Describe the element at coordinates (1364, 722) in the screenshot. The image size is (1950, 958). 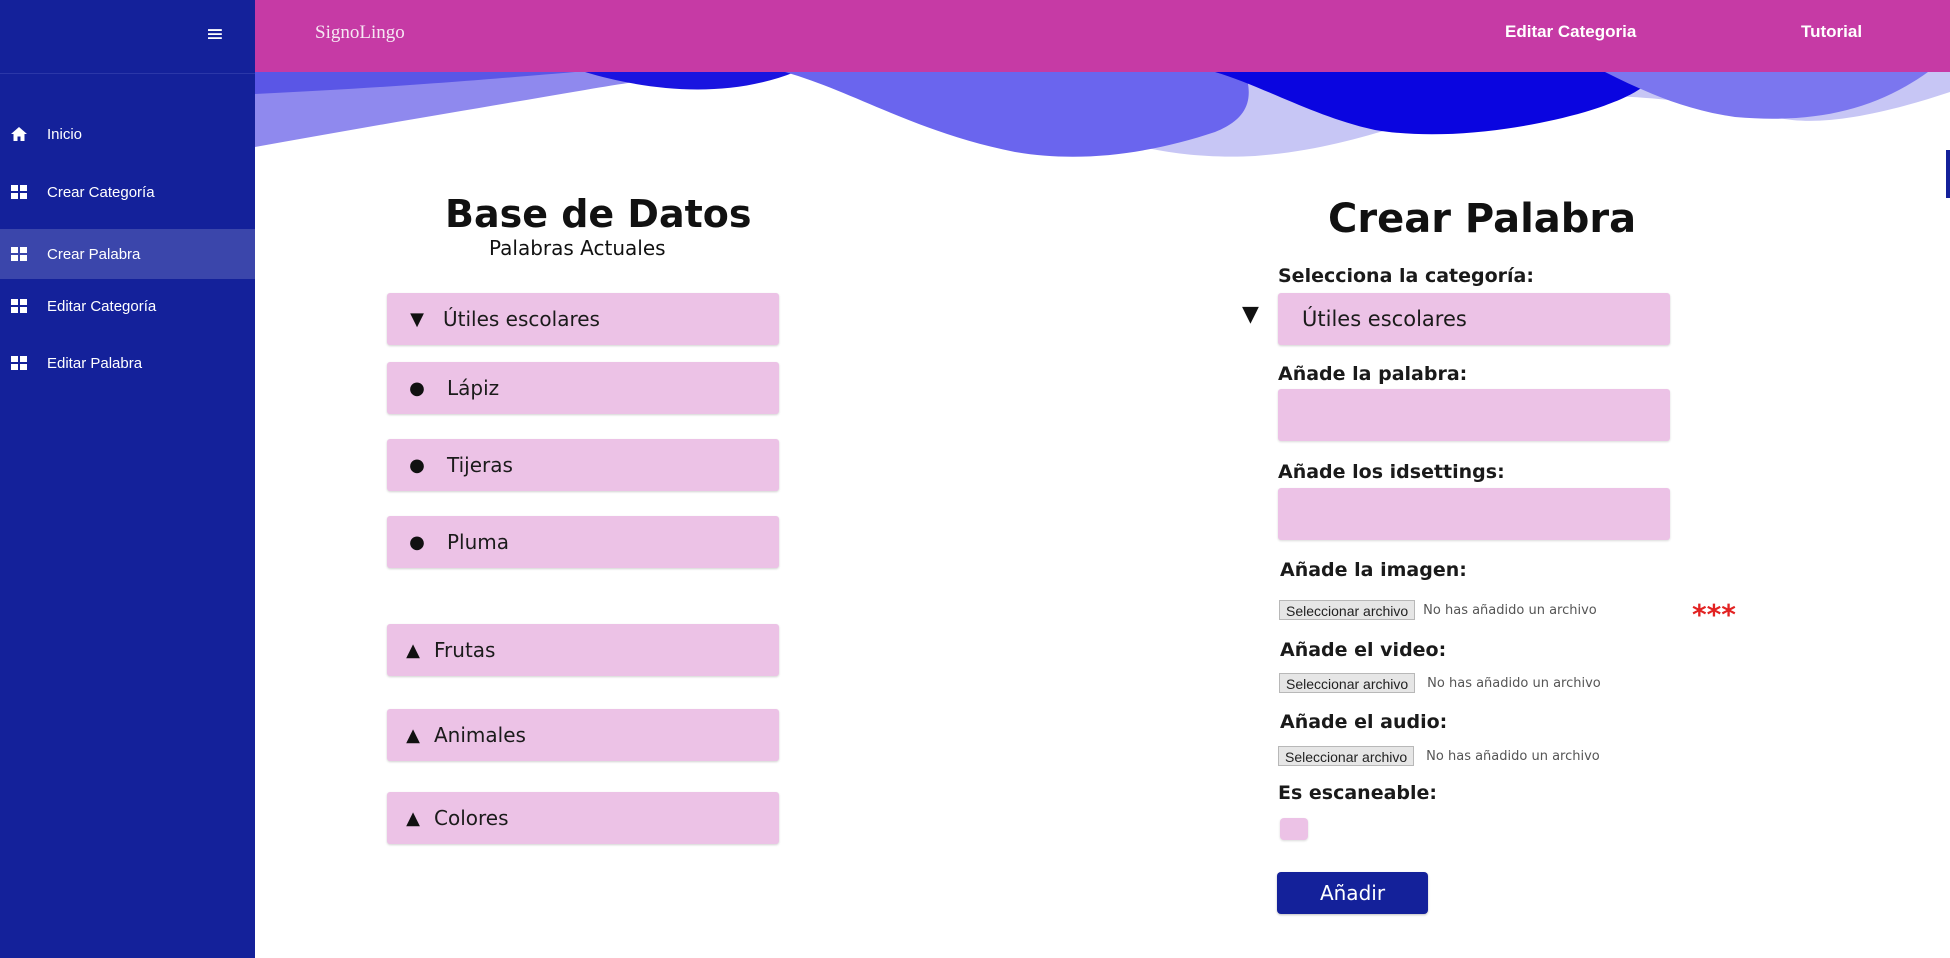
I see `audio-field-label: Añade el audio:` at that location.